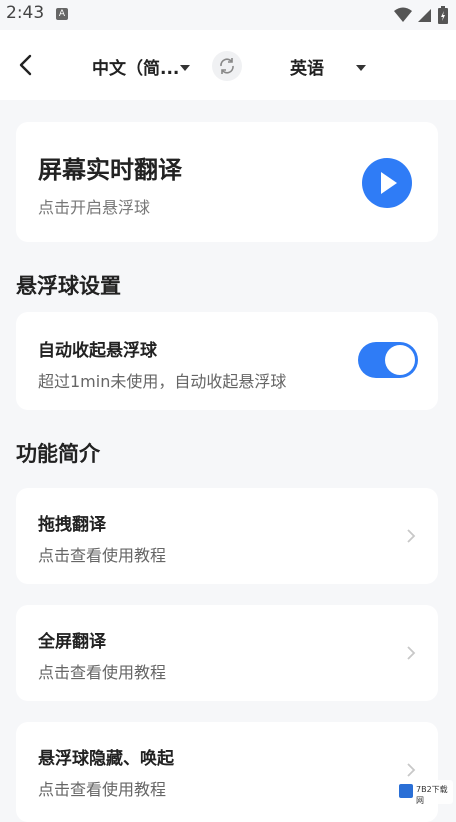  Describe the element at coordinates (94, 207) in the screenshot. I see `realtime-subtitle: 点击开启悬浮球` at that location.